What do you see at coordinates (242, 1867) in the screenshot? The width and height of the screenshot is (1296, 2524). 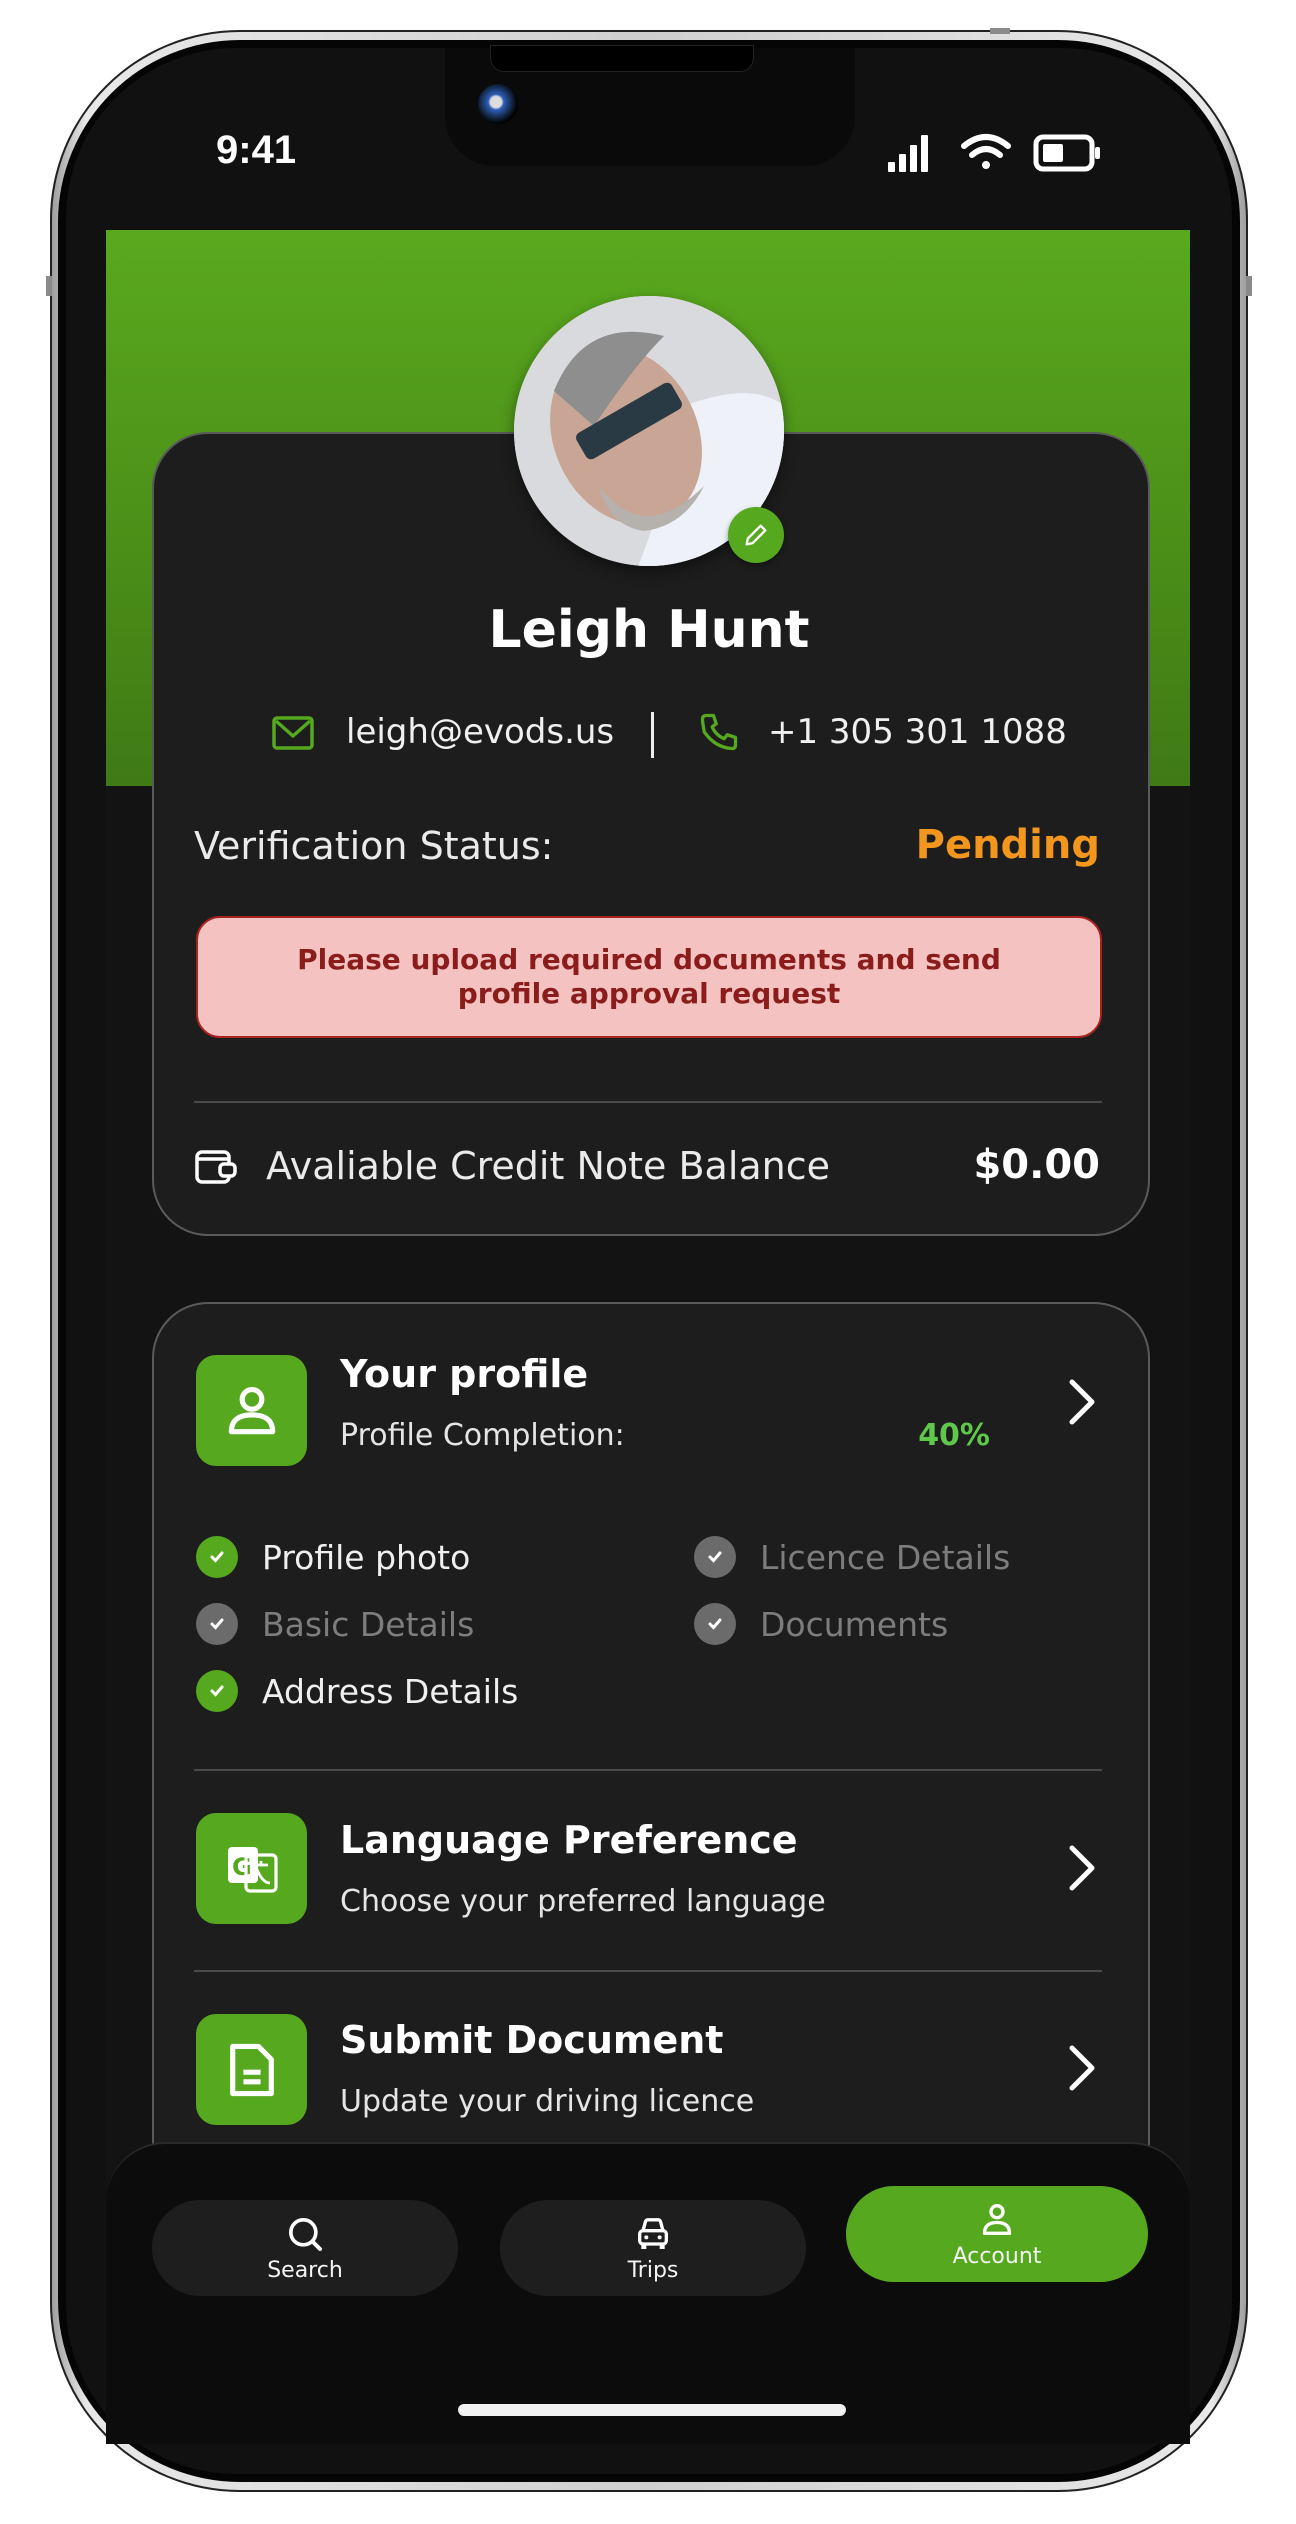 I see `svg-text: G` at bounding box center [242, 1867].